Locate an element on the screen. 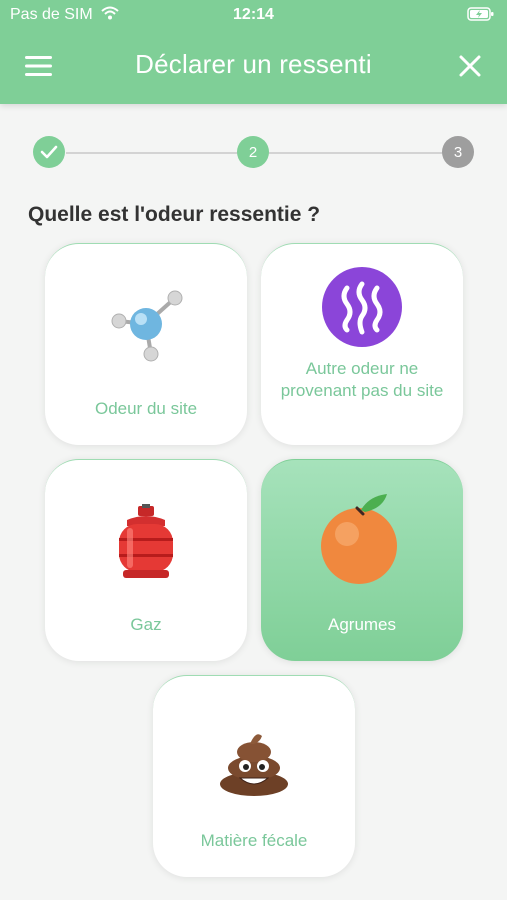 The image size is (507, 900). molecule-icon is located at coordinates (146, 328).